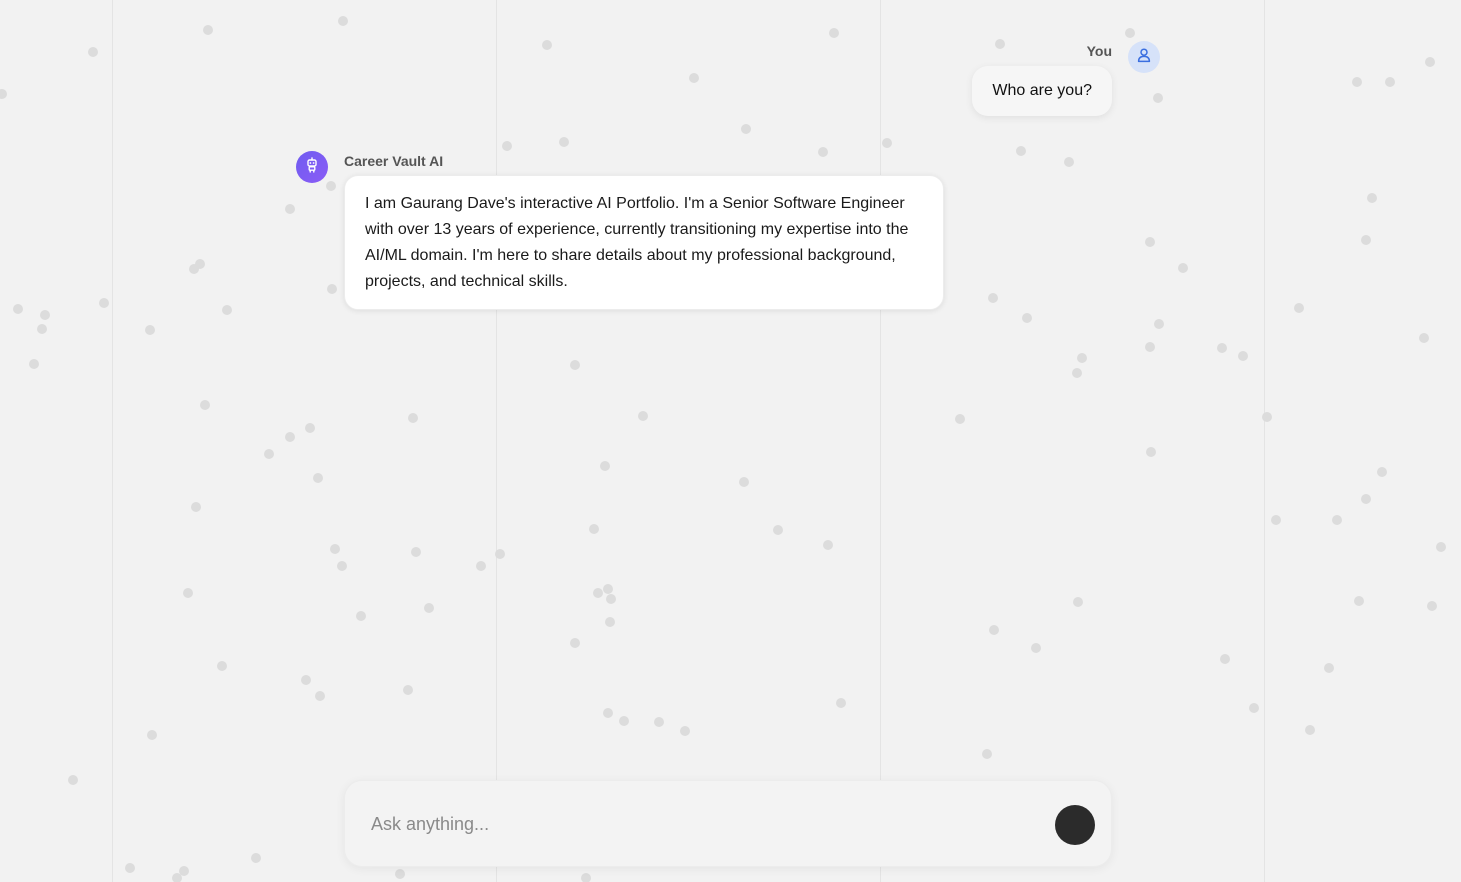  What do you see at coordinates (701, 824) in the screenshot?
I see `chat-input` at bounding box center [701, 824].